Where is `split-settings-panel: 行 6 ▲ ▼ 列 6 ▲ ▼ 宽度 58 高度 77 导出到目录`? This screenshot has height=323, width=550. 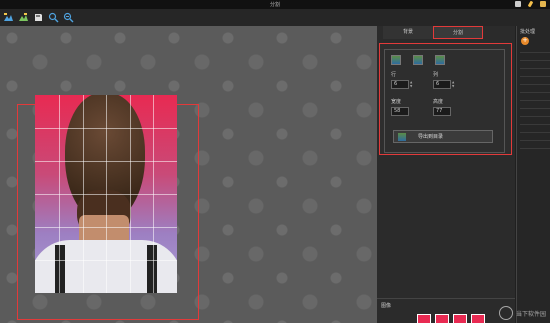 split-settings-panel: 行 6 ▲ ▼ 列 6 ▲ ▼ 宽度 58 高度 77 导出到目录 is located at coordinates (445, 99).